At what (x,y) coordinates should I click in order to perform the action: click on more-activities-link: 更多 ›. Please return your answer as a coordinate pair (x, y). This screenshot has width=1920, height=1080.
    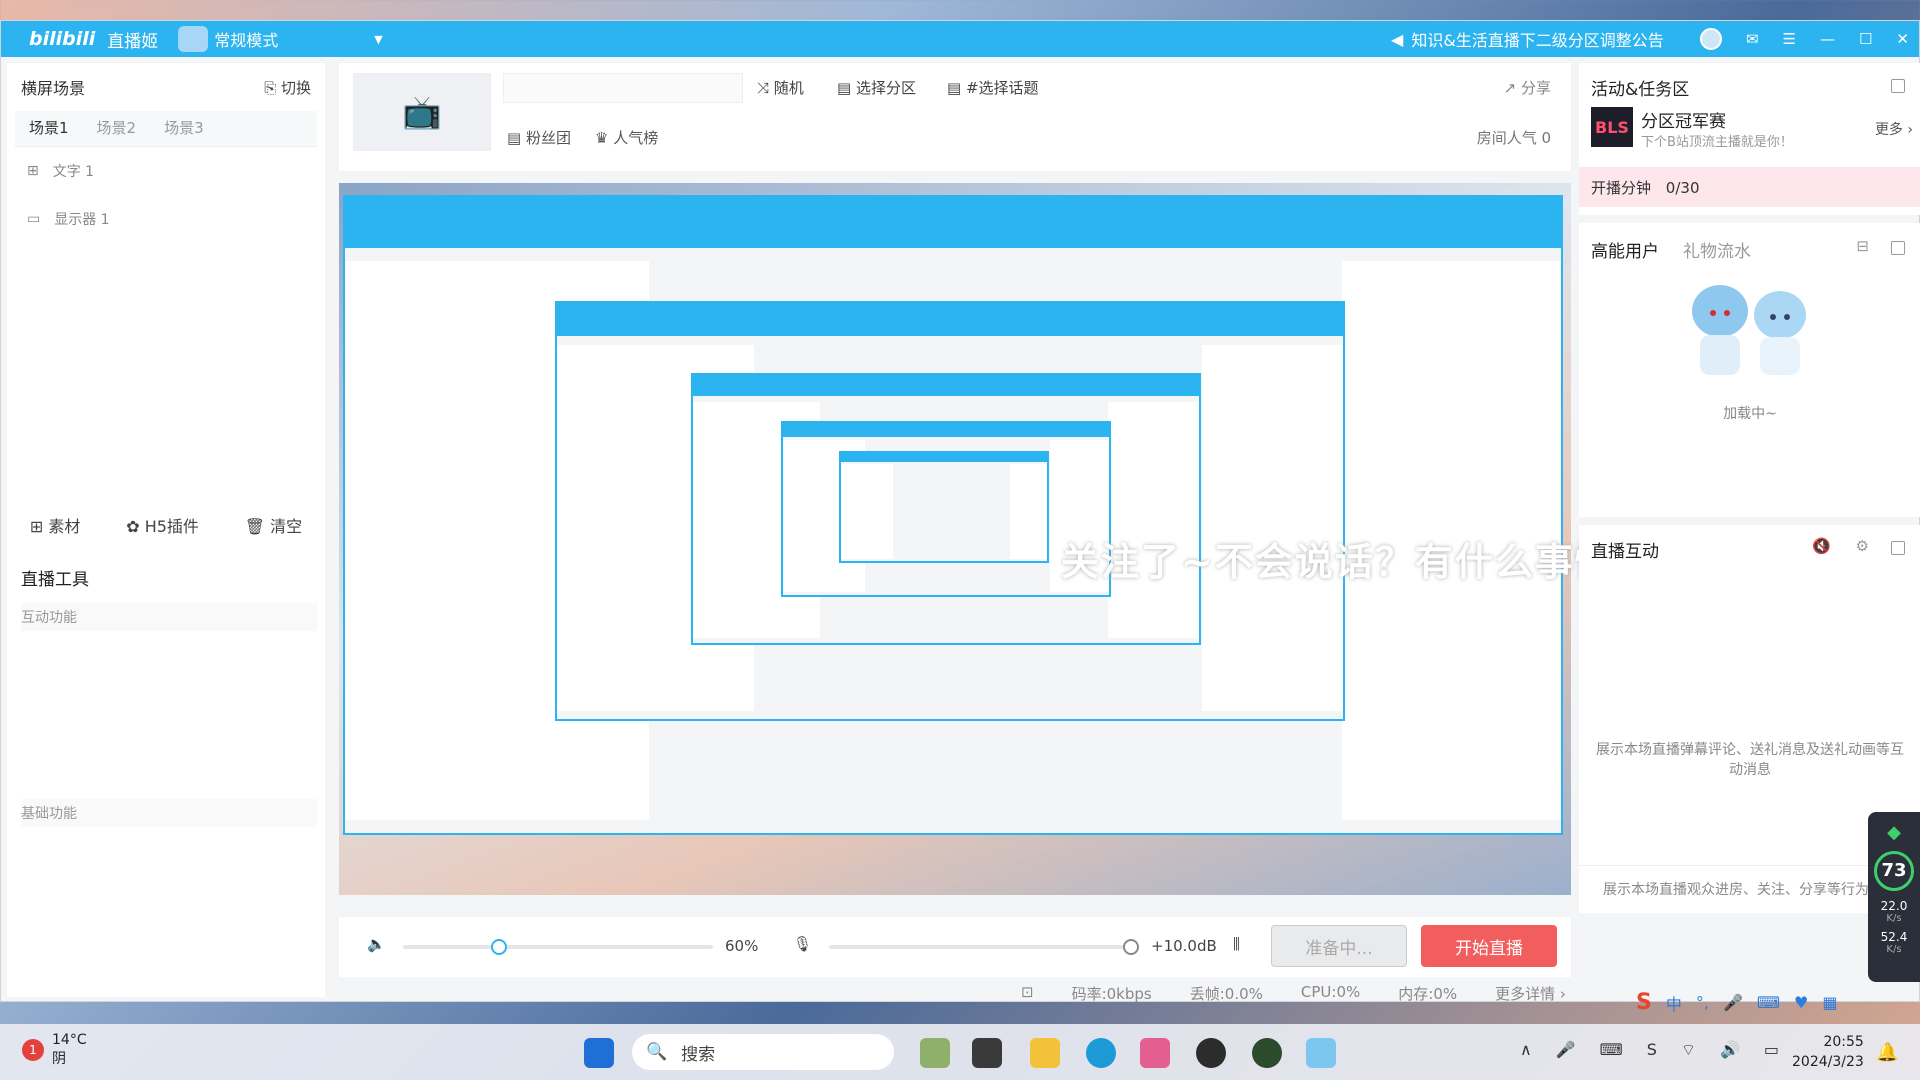
    Looking at the image, I should click on (1894, 129).